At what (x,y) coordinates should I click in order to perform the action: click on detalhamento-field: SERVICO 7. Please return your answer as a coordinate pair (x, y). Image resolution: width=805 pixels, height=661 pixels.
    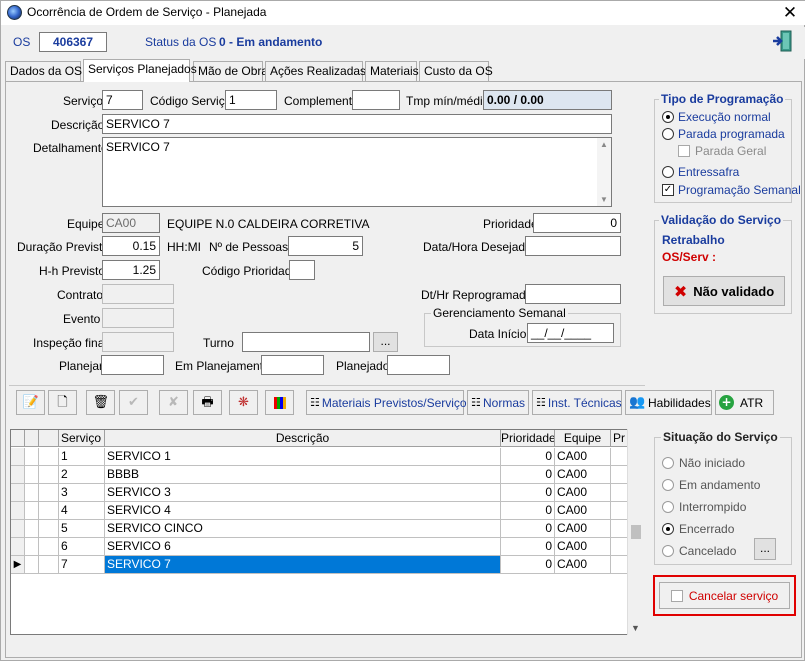
    Looking at the image, I should click on (357, 172).